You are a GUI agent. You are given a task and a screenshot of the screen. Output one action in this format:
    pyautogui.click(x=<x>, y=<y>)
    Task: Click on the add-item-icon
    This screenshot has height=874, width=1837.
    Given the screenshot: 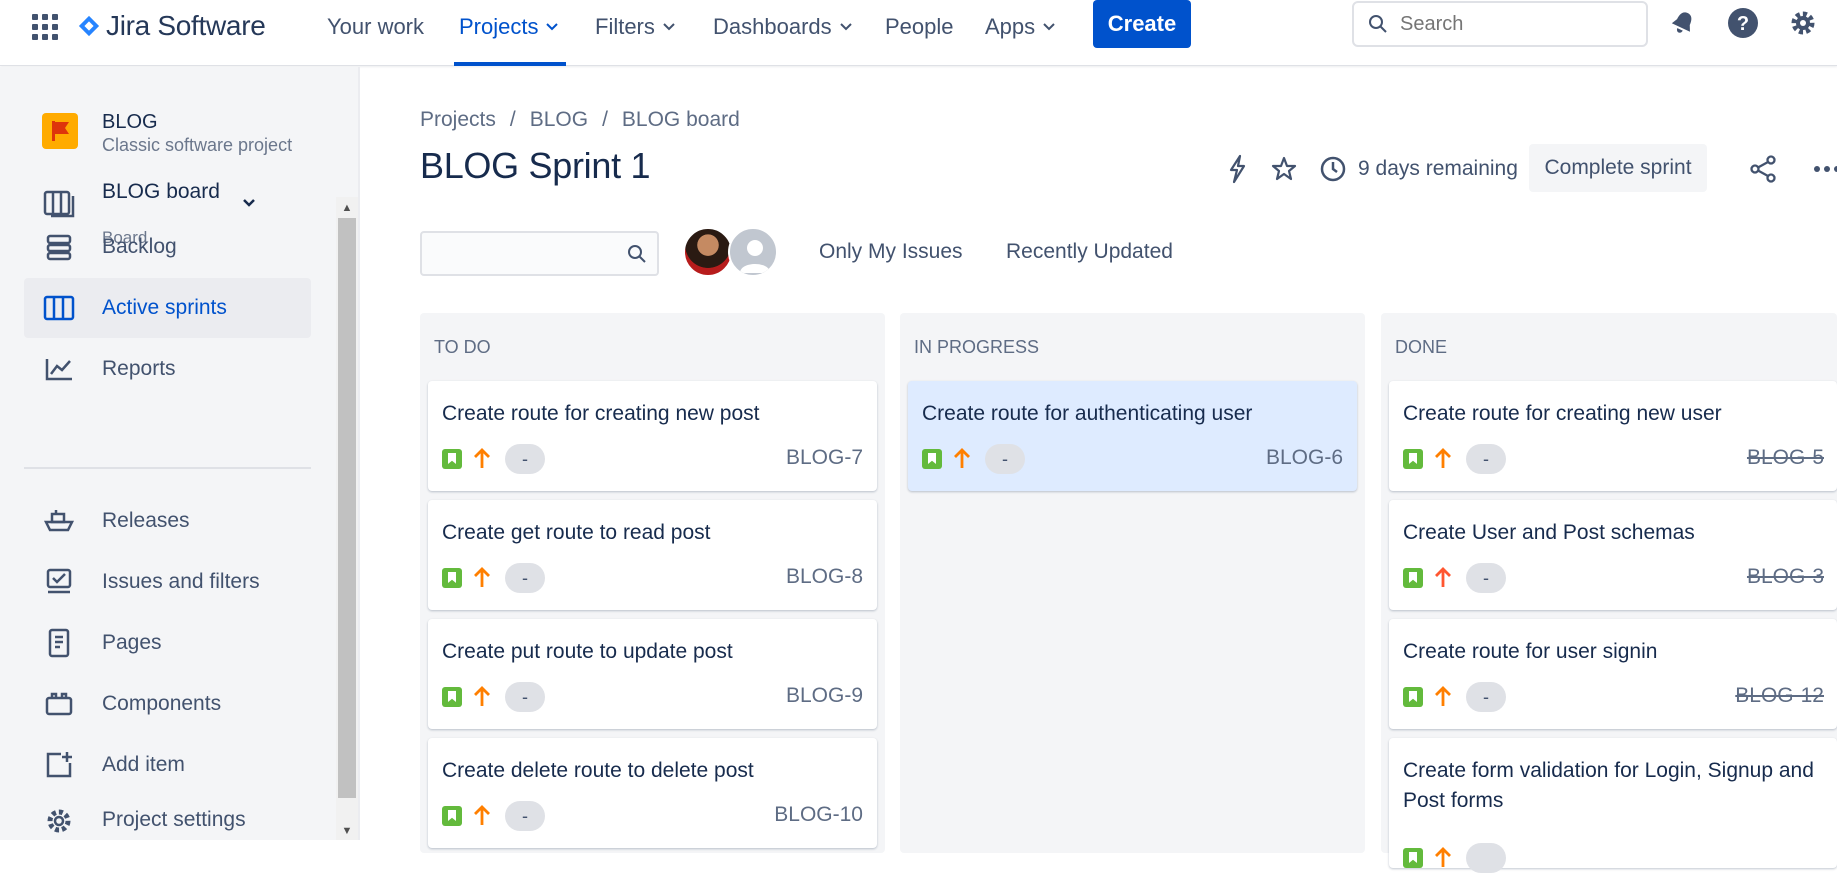 What is the action you would take?
    pyautogui.click(x=59, y=765)
    